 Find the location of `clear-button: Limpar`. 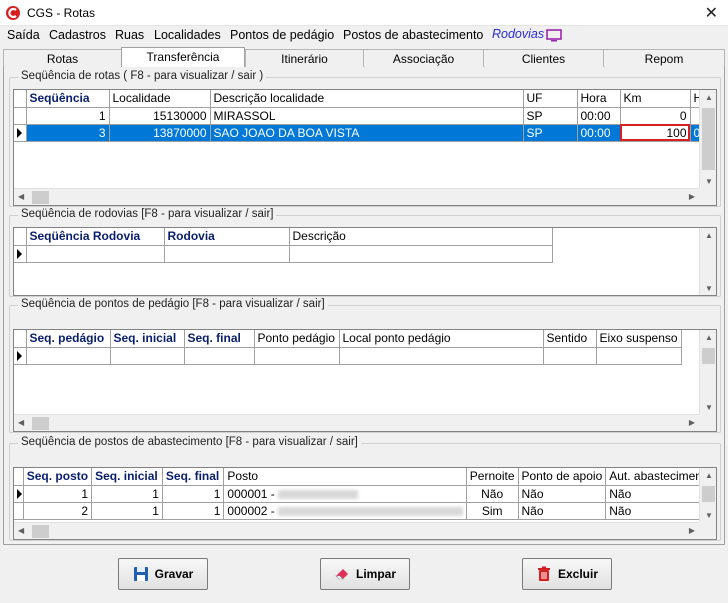

clear-button: Limpar is located at coordinates (365, 574).